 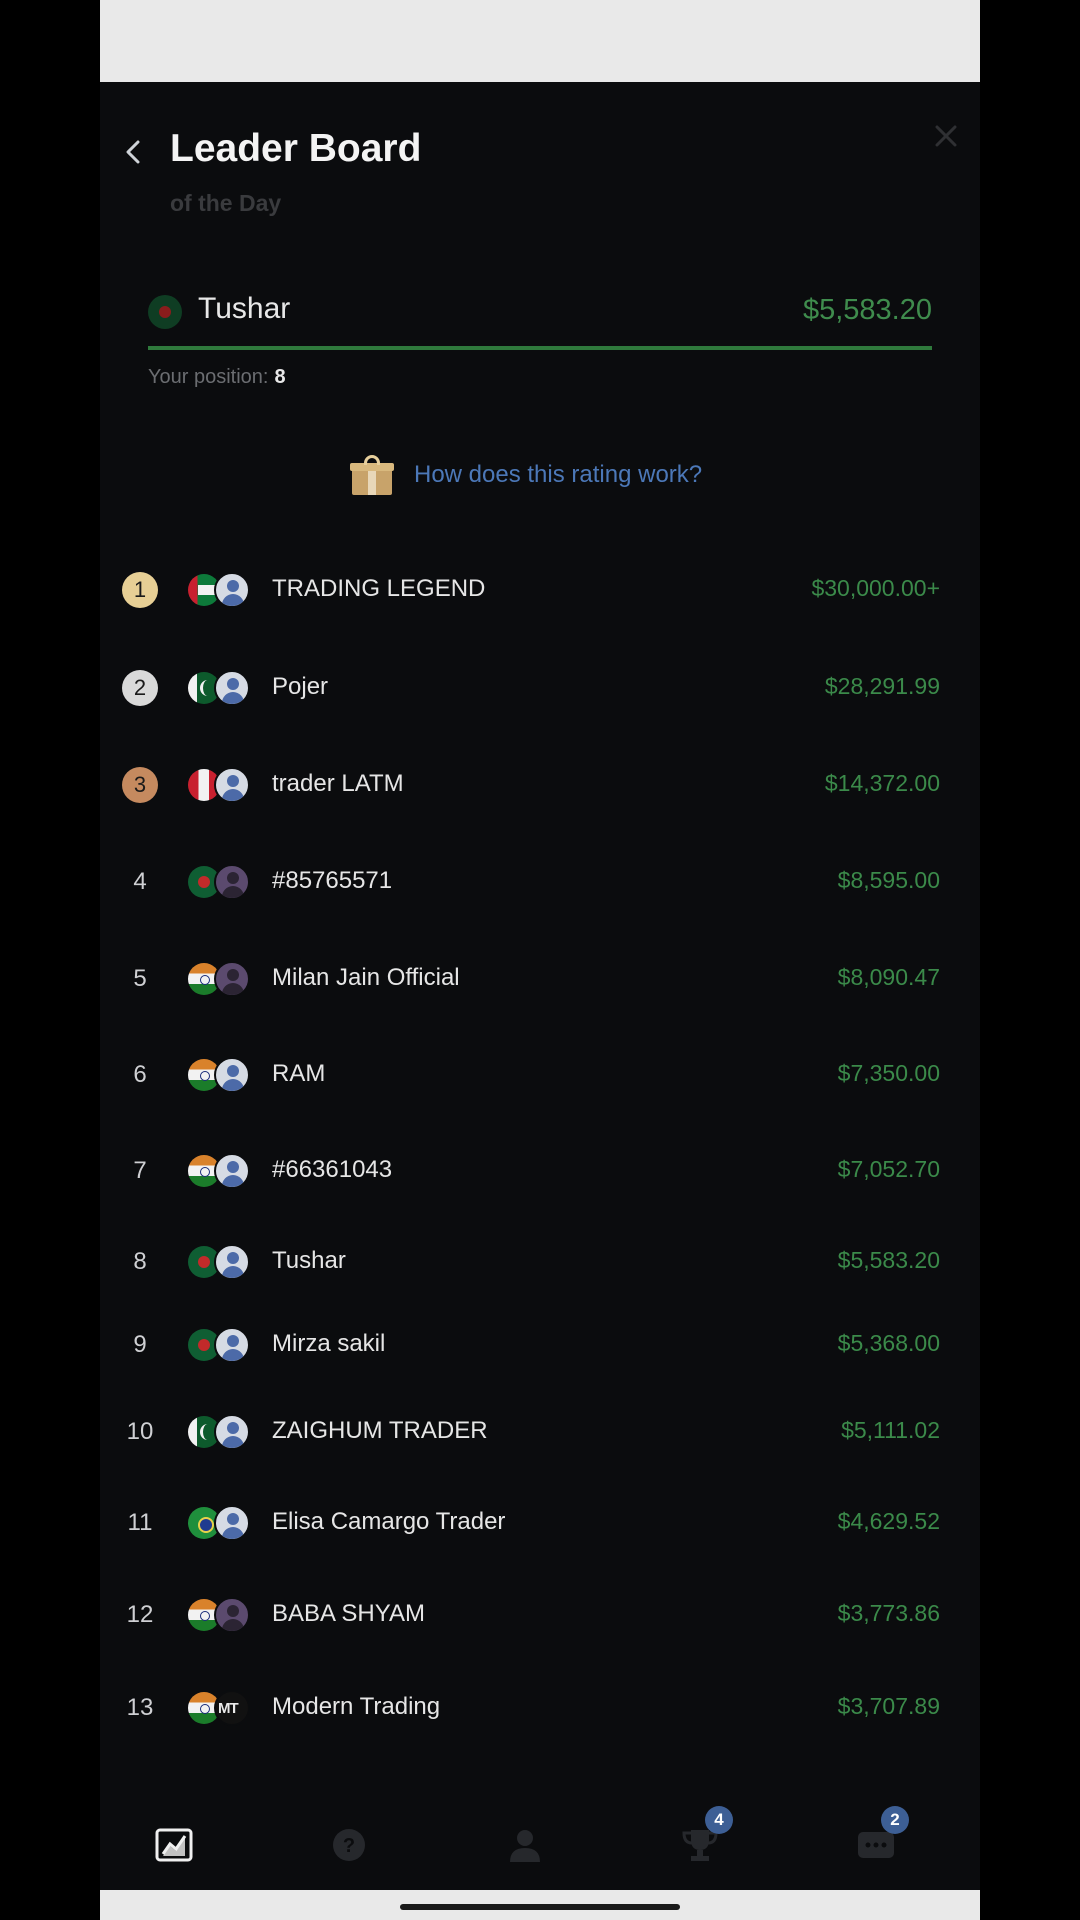 I want to click on back-button, so click(x=134, y=152).